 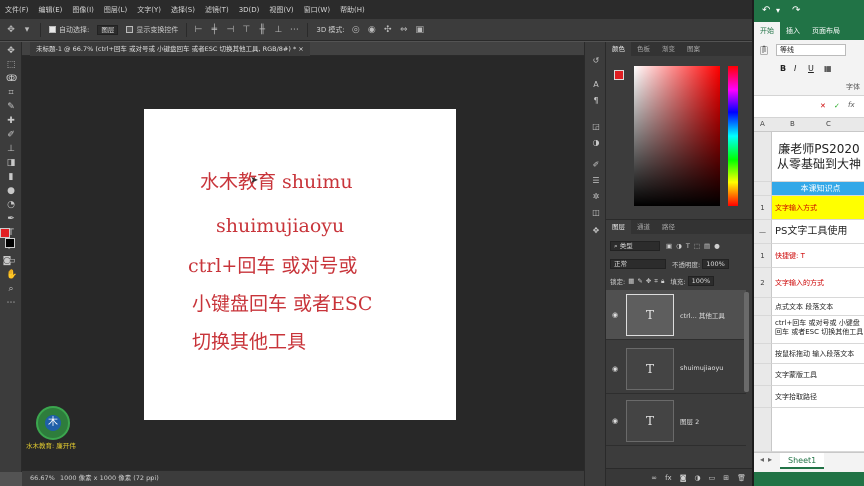 What do you see at coordinates (109, 478) in the screenshot?
I see `document-size: 1000 像素 x 1000 像素 (72 ppi)` at bounding box center [109, 478].